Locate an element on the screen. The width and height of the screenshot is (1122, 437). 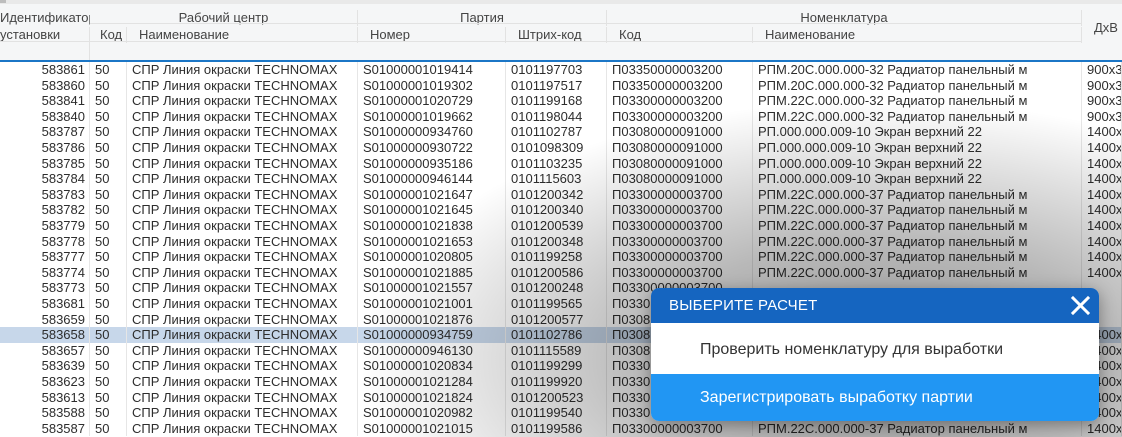
cell-batch-number: S01000001020729 is located at coordinates (432, 101).